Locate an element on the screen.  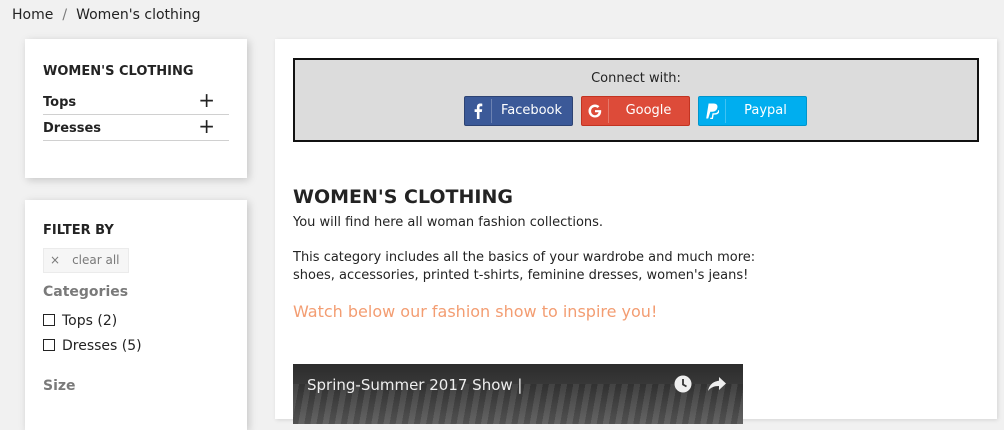
google-login-button: Google is located at coordinates (635, 111).